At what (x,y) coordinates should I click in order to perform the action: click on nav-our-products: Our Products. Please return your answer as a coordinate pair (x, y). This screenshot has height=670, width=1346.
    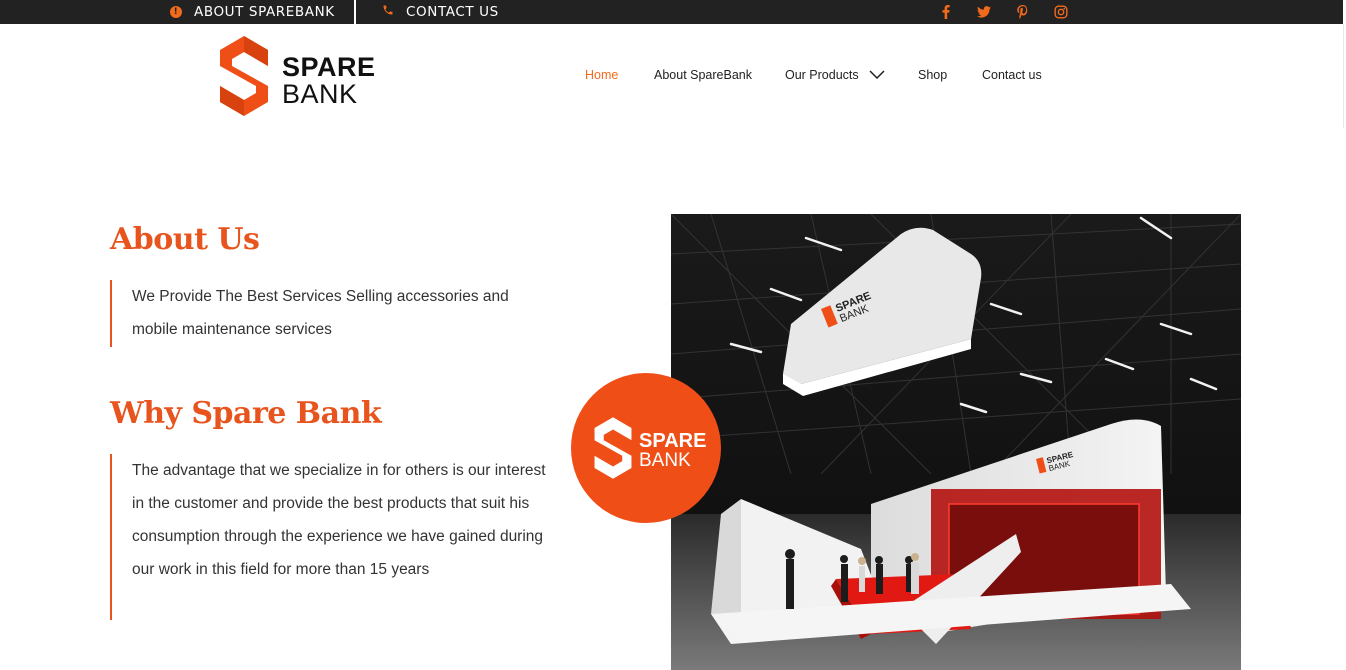
    Looking at the image, I should click on (835, 75).